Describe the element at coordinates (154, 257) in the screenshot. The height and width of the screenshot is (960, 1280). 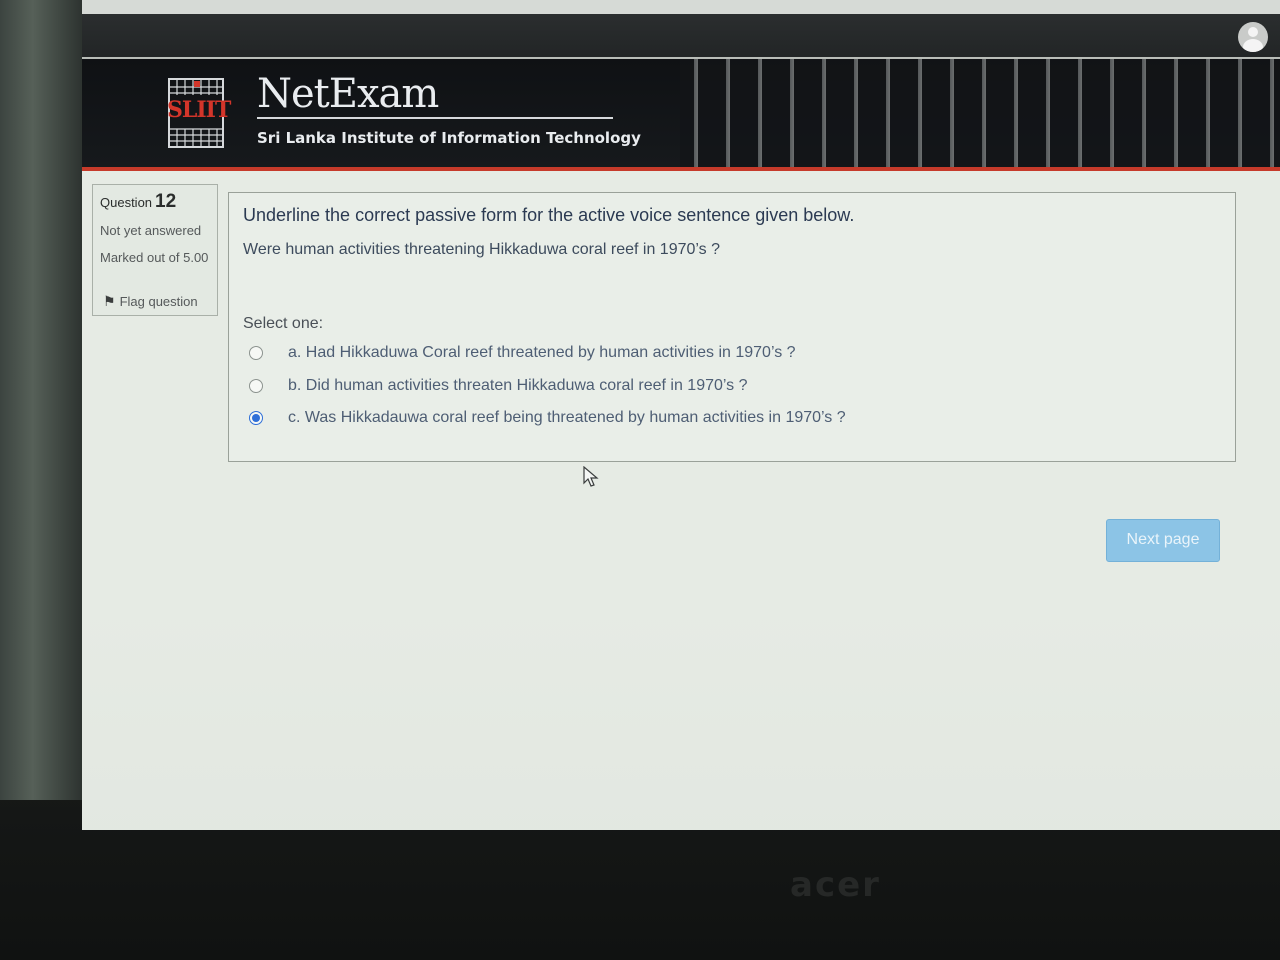
I see `question-grade: Marked out of 5.00` at that location.